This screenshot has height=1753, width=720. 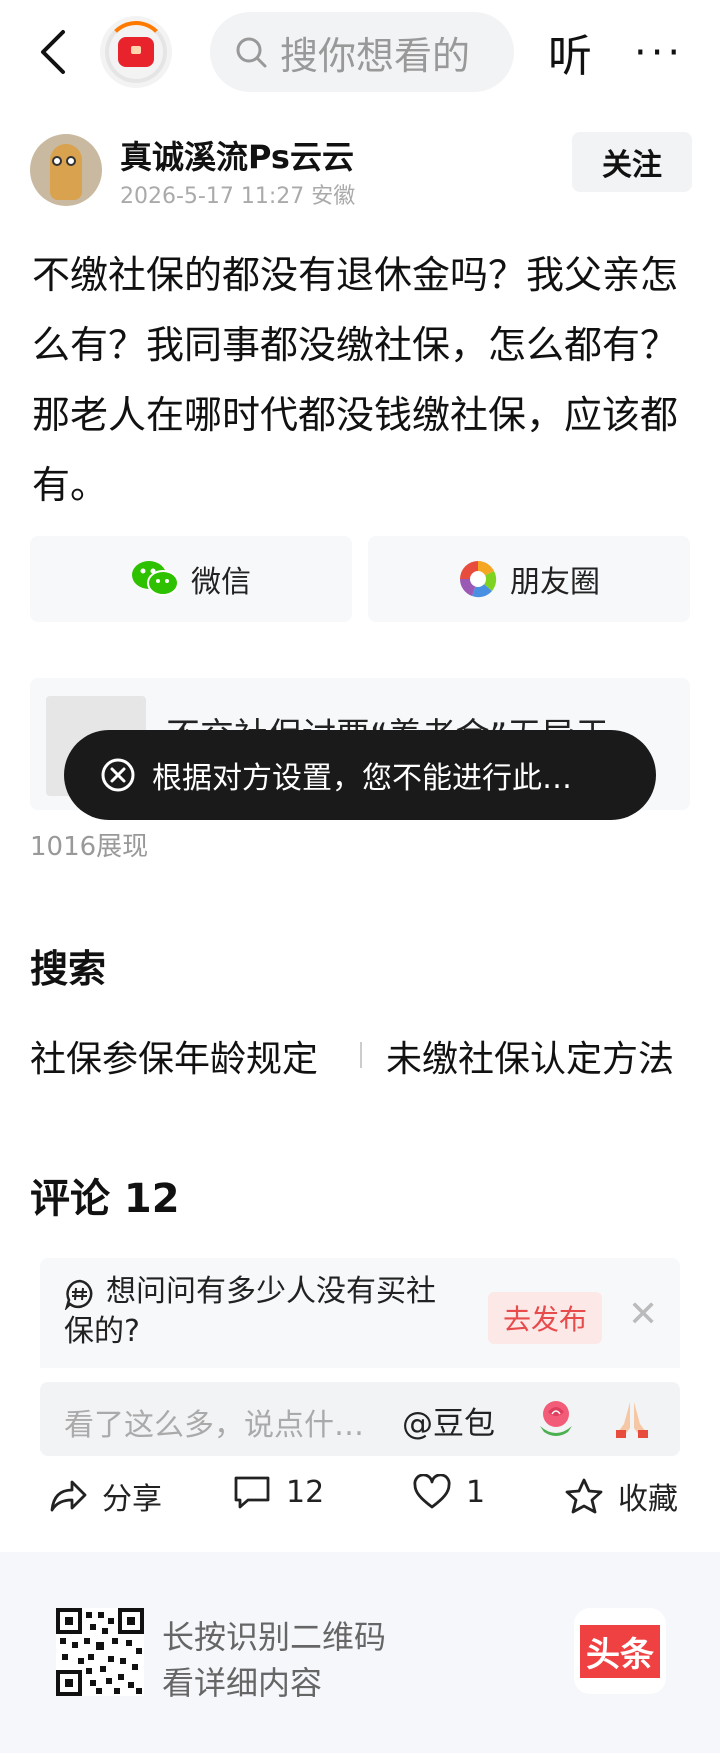 What do you see at coordinates (66, 170) in the screenshot?
I see `avatar` at bounding box center [66, 170].